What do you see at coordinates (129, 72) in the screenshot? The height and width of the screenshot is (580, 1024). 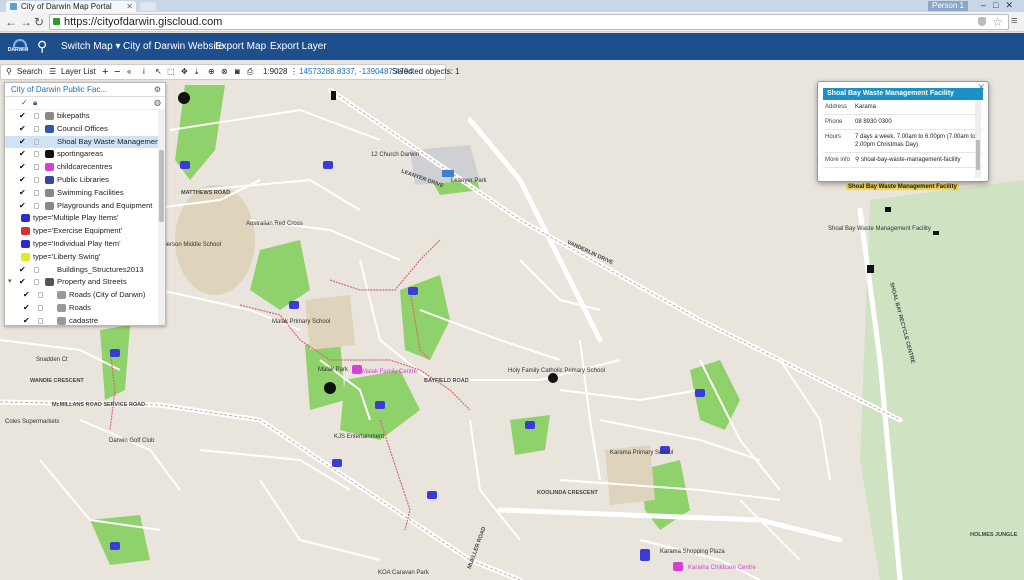 I see `rewind-icon: «` at bounding box center [129, 72].